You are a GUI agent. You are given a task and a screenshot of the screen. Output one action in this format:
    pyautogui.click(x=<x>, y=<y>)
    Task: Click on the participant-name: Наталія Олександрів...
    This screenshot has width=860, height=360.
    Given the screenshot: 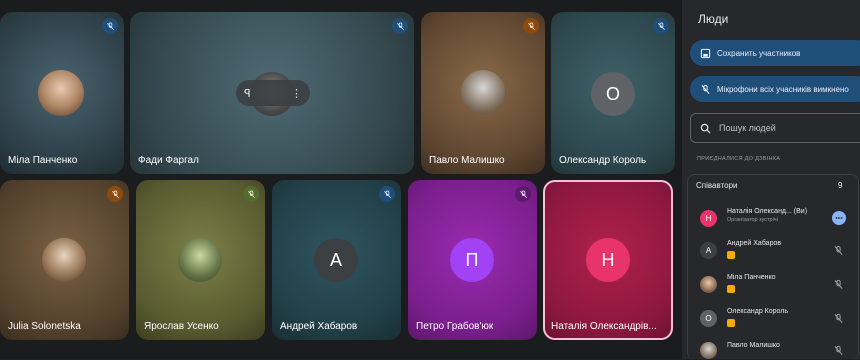 What is the action you would take?
    pyautogui.click(x=604, y=326)
    